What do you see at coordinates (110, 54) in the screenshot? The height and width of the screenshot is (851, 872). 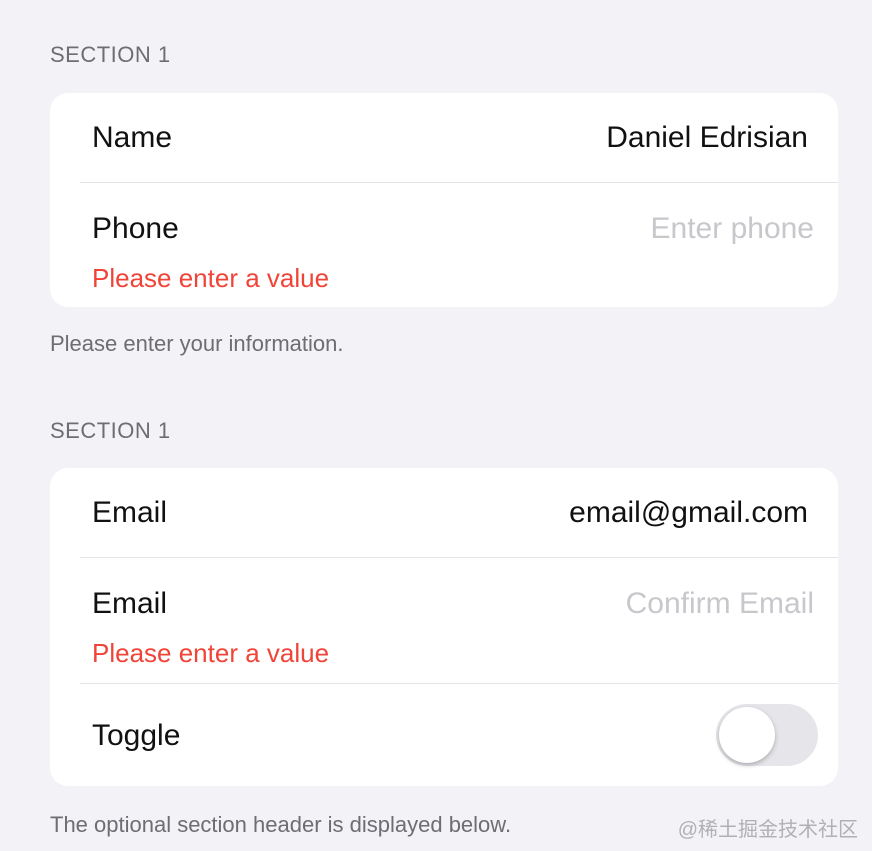 I see `section-1-header: SECTION 1` at bounding box center [110, 54].